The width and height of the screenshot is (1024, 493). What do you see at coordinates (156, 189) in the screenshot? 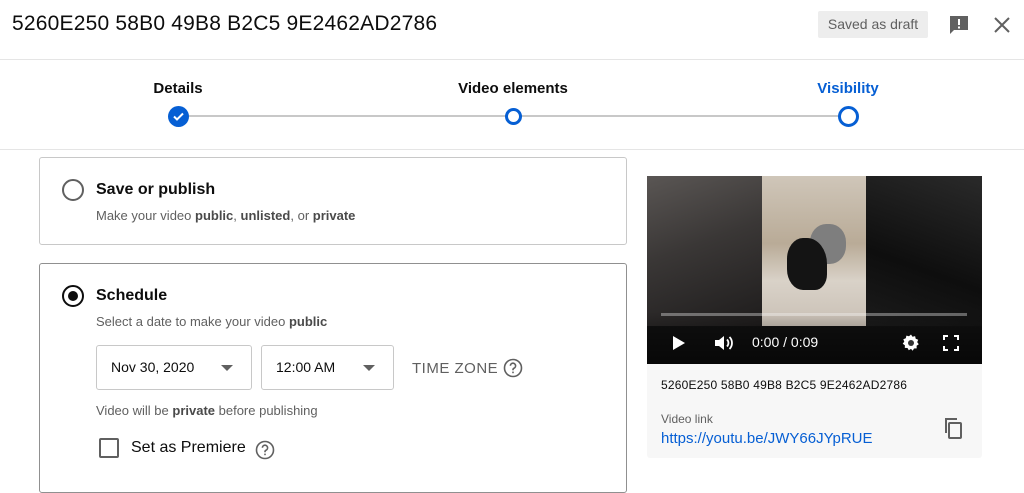
I see `save-or-publish-title: Save or publish` at bounding box center [156, 189].